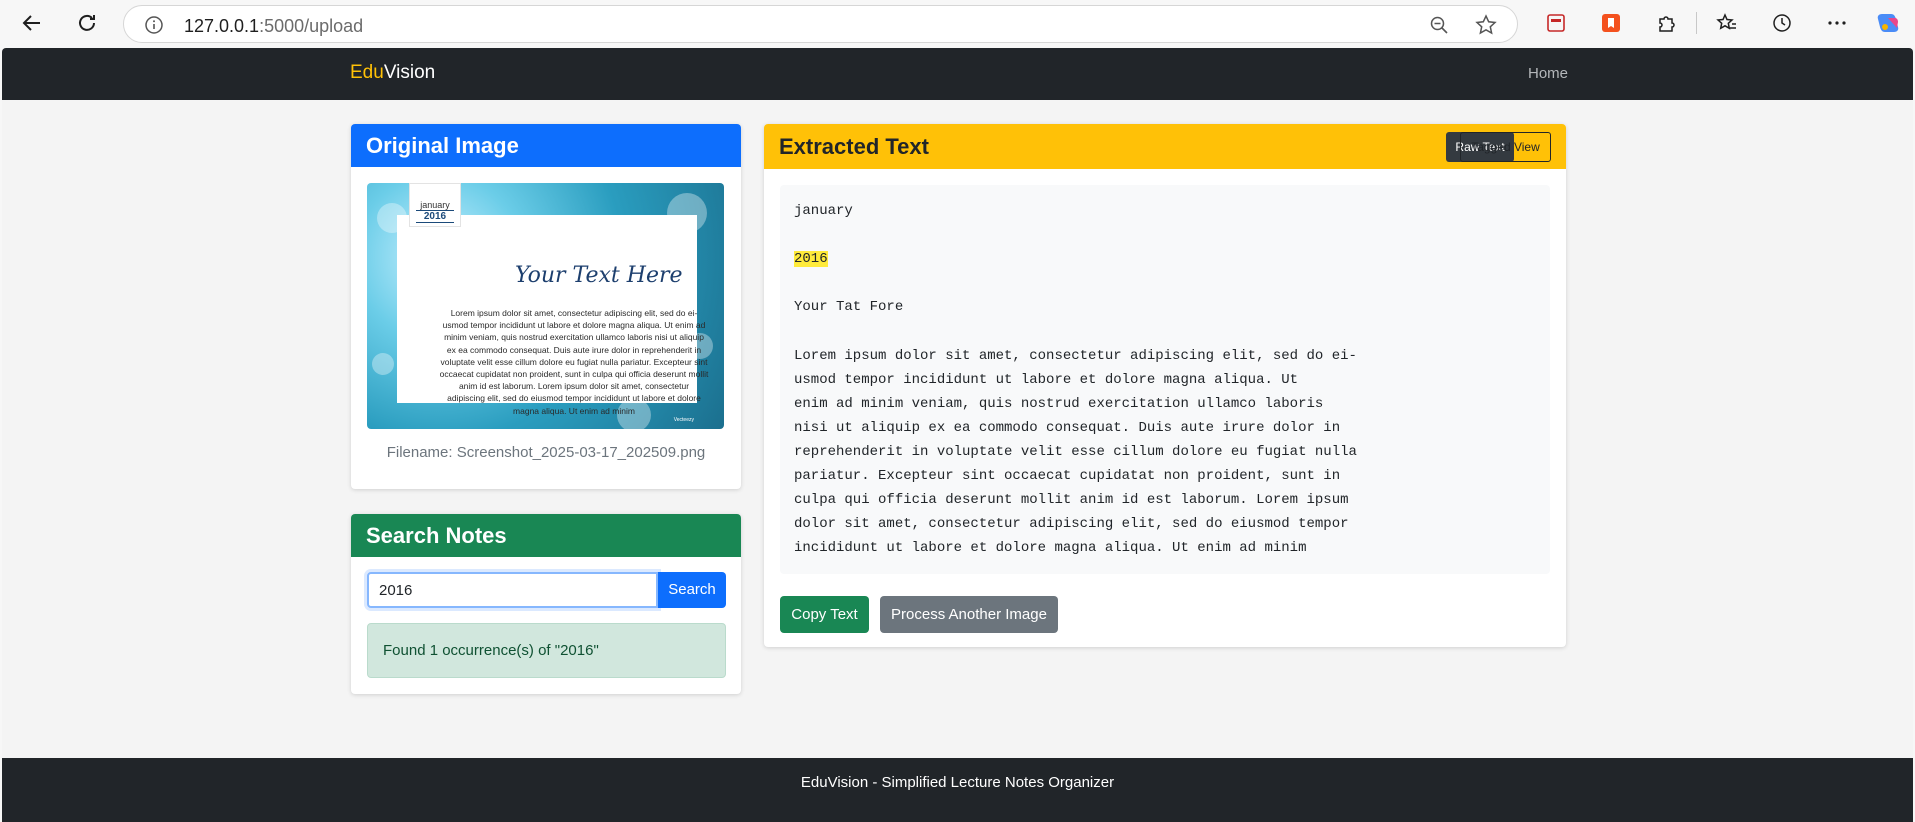  What do you see at coordinates (435, 205) in the screenshot?
I see `image-date-tab: january 2016` at bounding box center [435, 205].